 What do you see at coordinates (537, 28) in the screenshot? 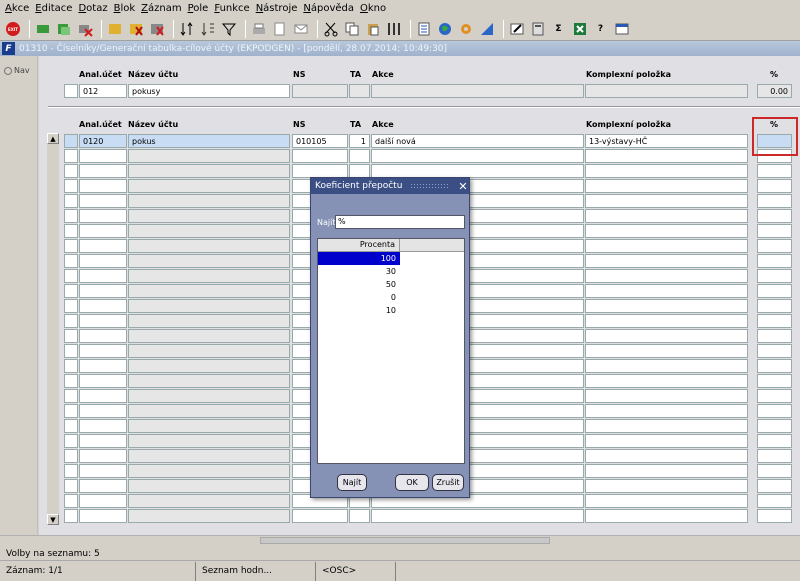
I see `calculator-icon` at bounding box center [537, 28].